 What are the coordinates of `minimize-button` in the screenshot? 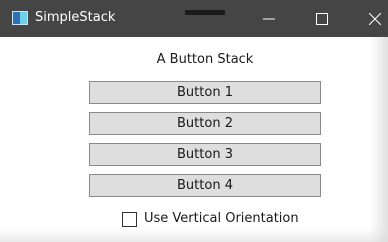 It's located at (269, 18).